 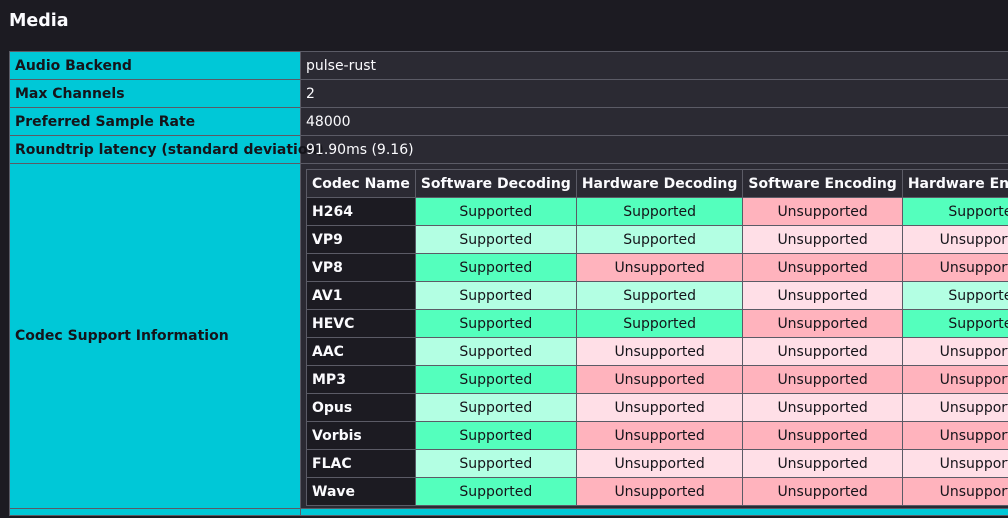 I want to click on max-channels-label: Max Channels, so click(x=155, y=93).